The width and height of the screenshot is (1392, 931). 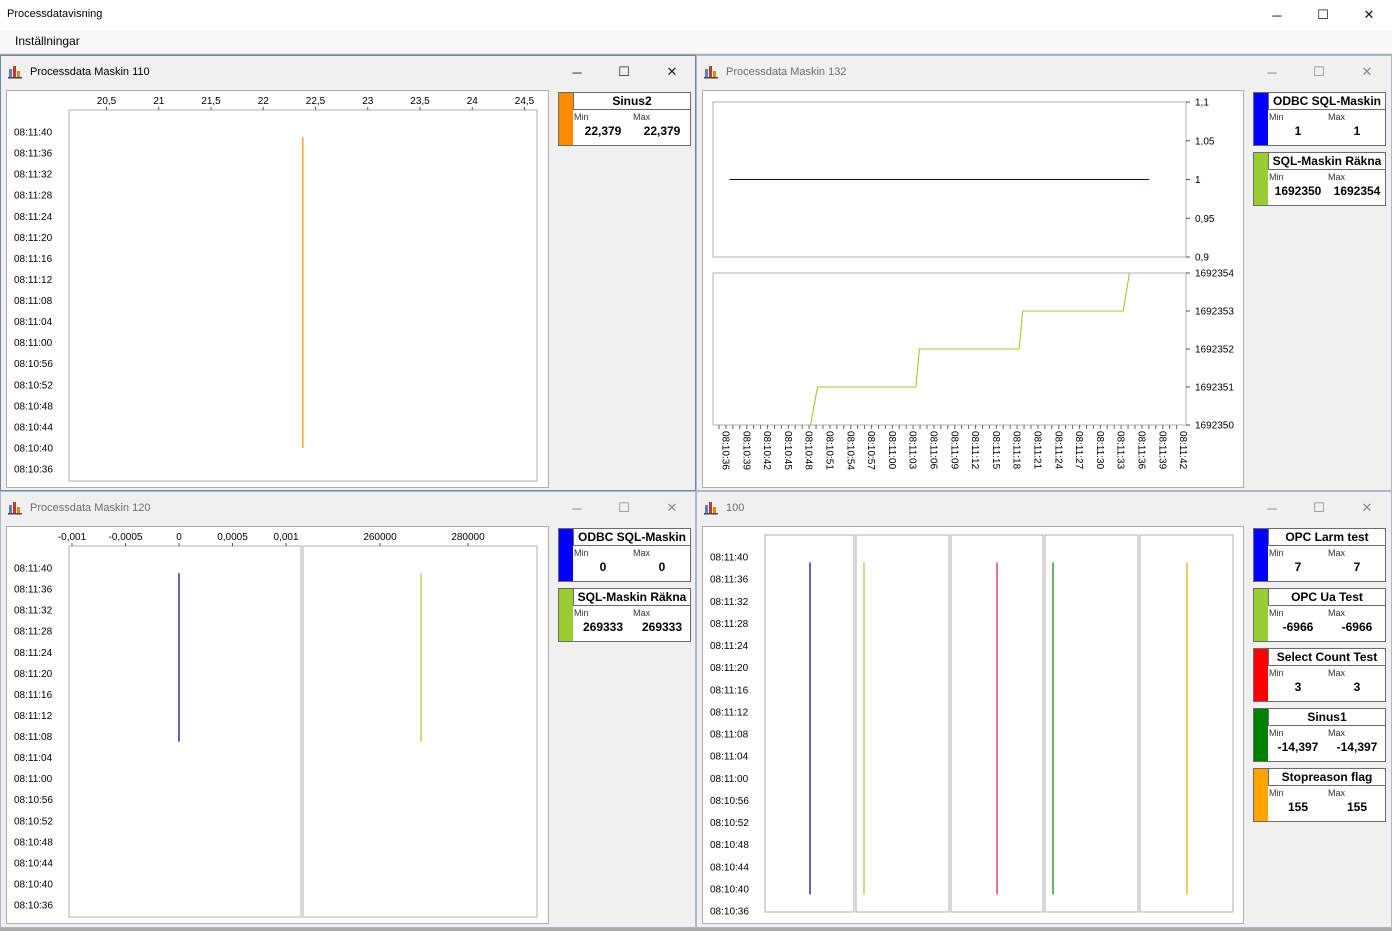 I want to click on child-title-bar: Processdata Maskin 120 ─ ☐ ✕, so click(x=348, y=508).